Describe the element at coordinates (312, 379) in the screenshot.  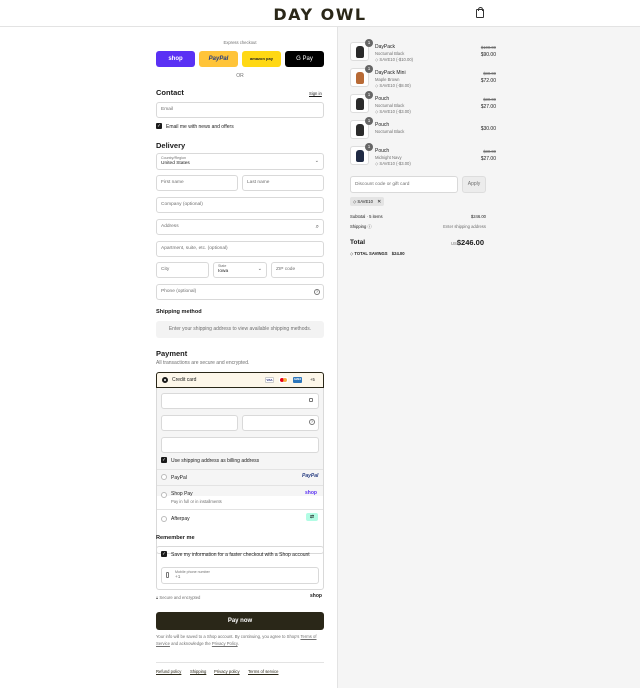
I see `more-cards-badge: +5` at that location.